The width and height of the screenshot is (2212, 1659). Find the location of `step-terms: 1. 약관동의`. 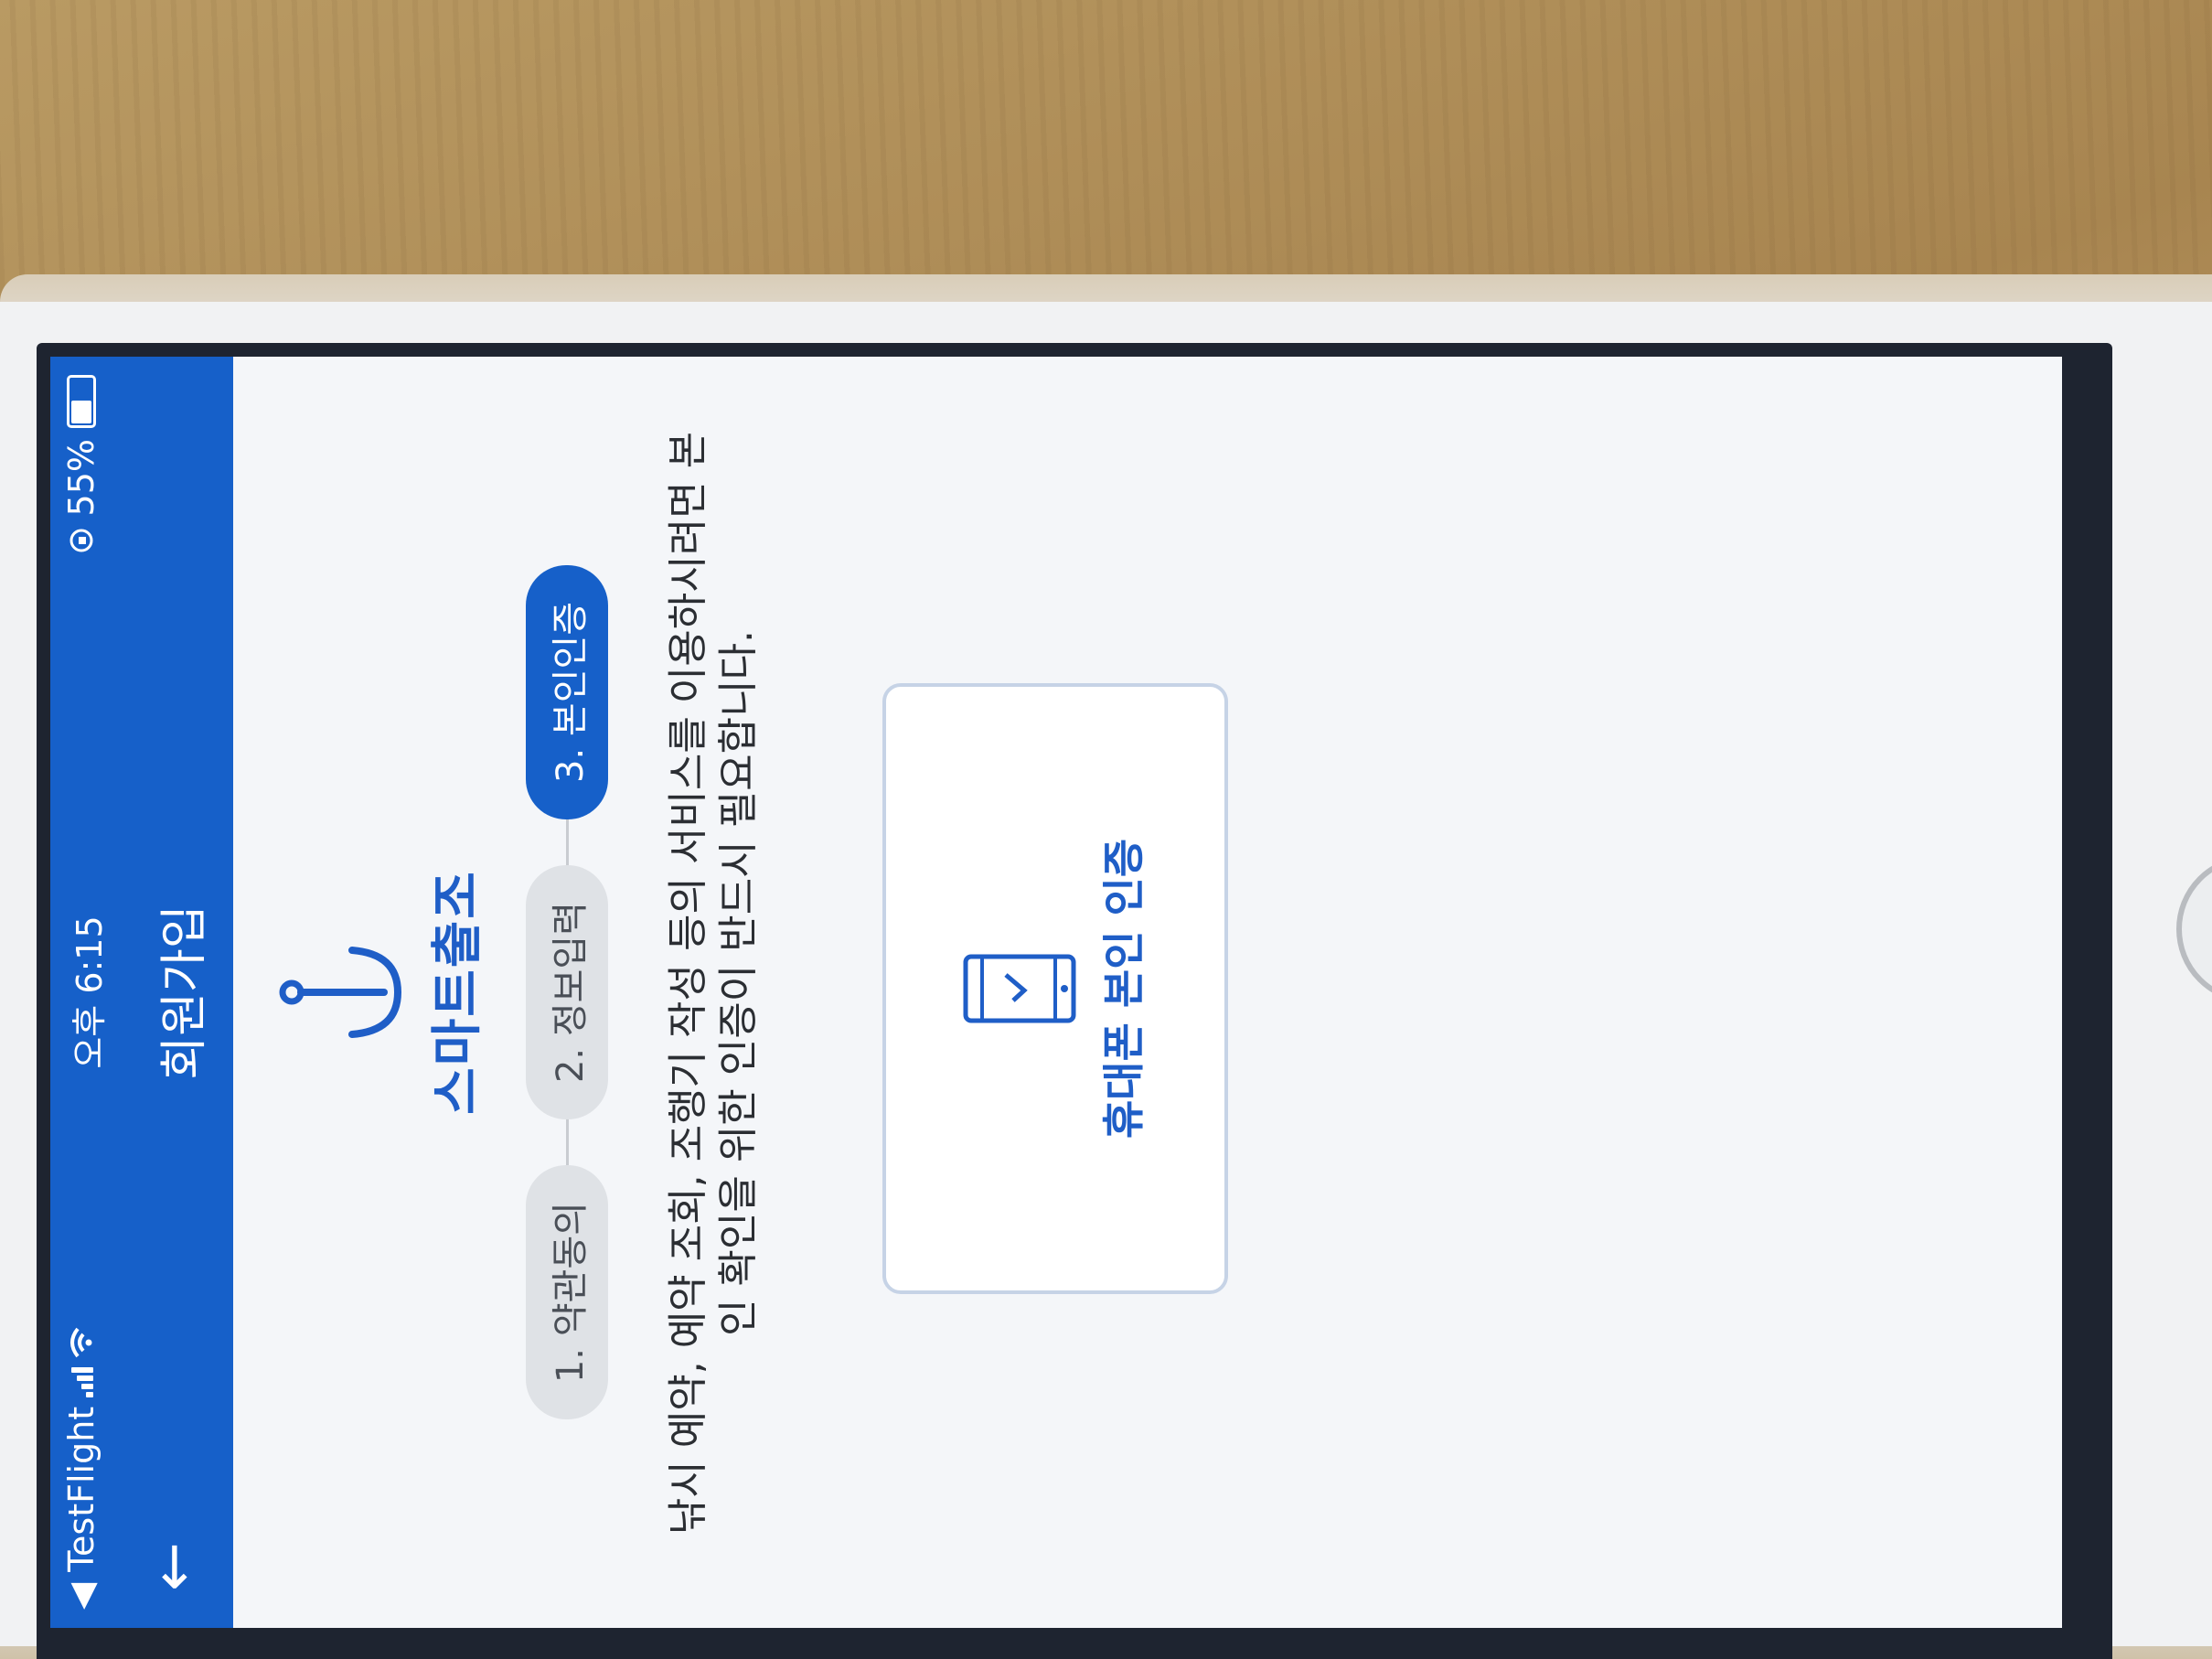

step-terms: 1. 약관동의 is located at coordinates (567, 1293).